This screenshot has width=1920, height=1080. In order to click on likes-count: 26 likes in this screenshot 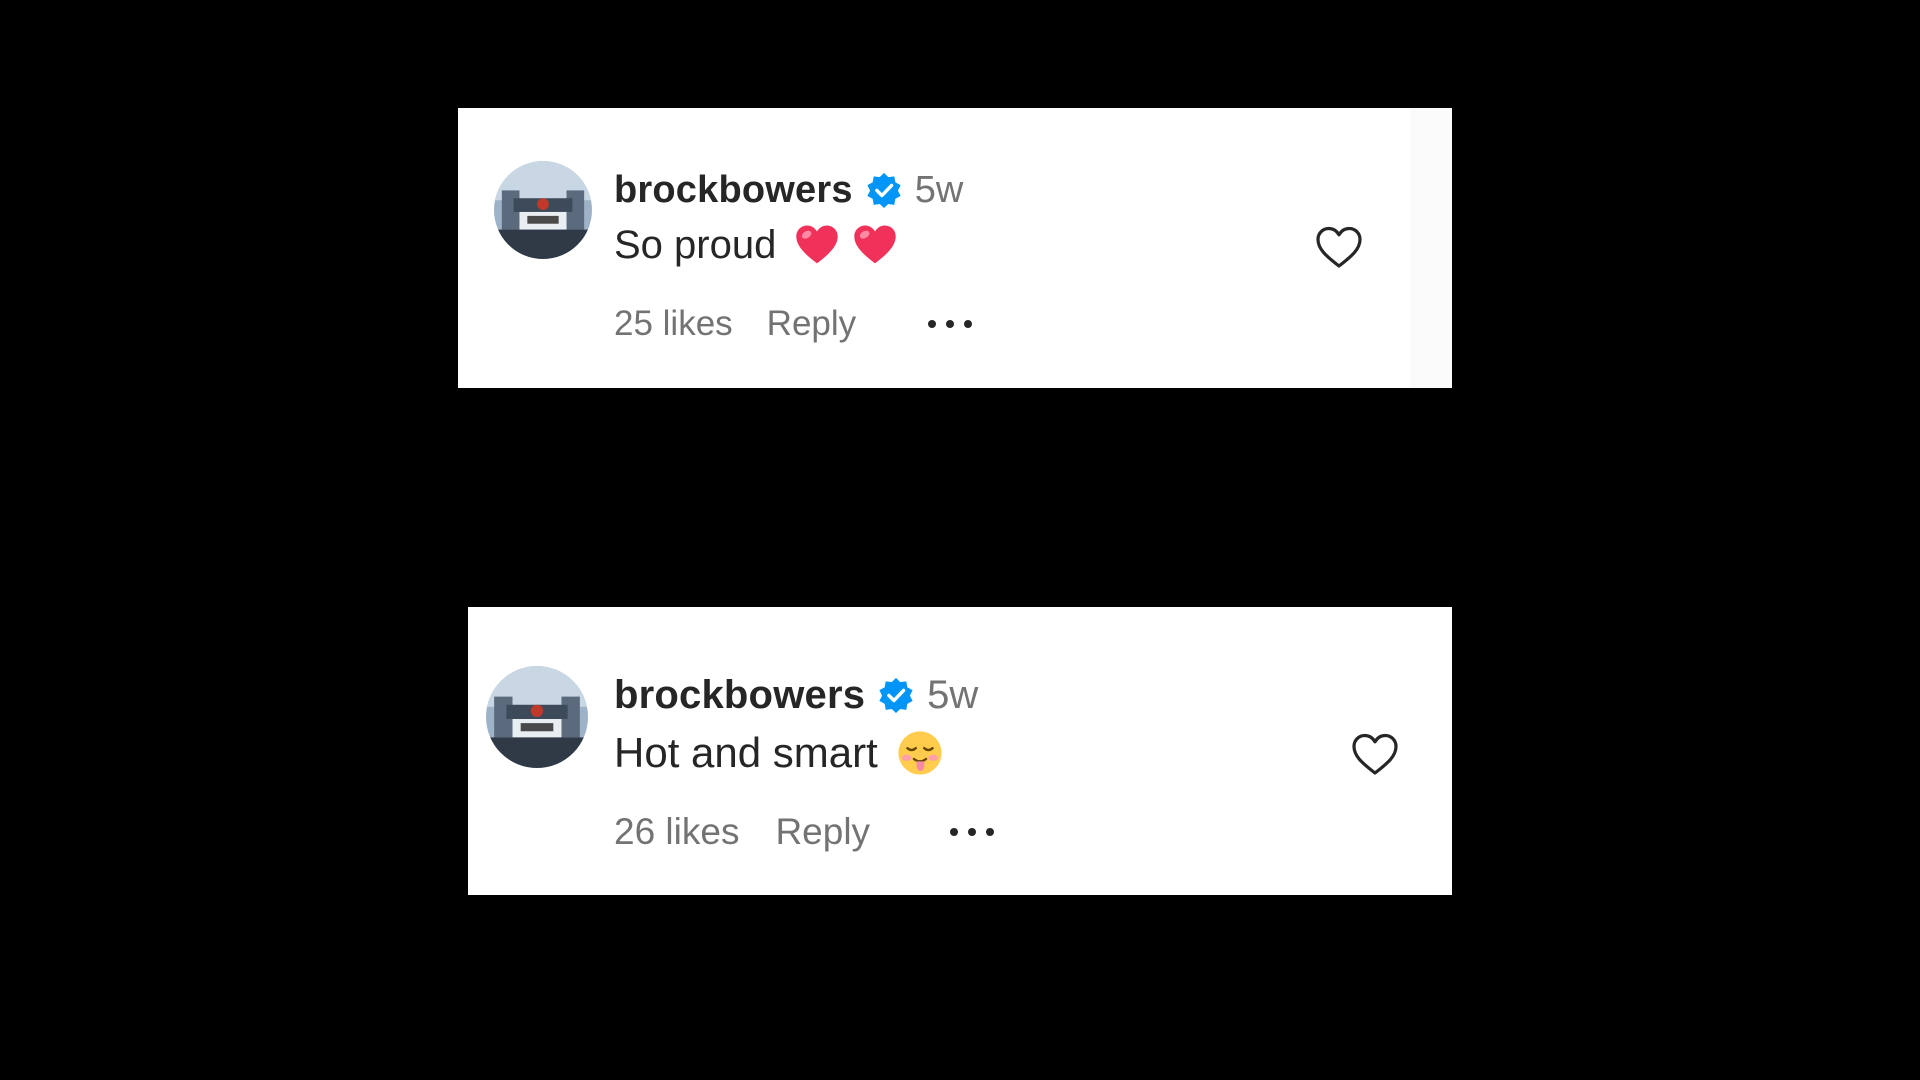, I will do `click(676, 832)`.